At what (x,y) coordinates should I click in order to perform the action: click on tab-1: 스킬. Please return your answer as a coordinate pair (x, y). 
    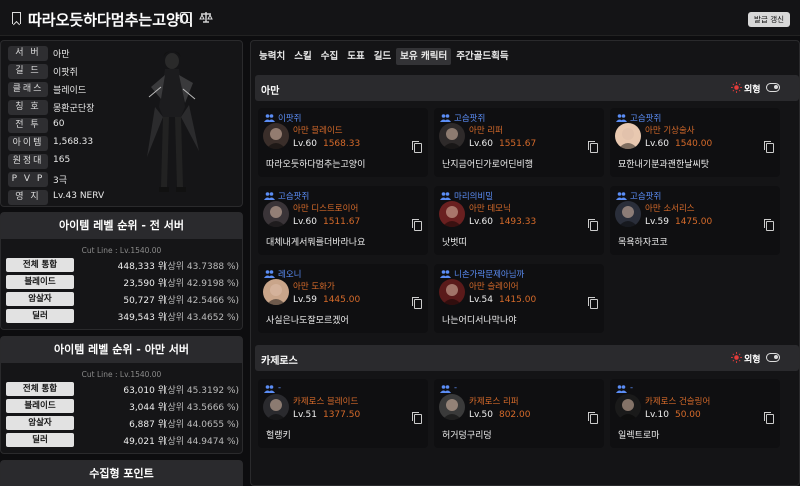
    Looking at the image, I should click on (302, 56).